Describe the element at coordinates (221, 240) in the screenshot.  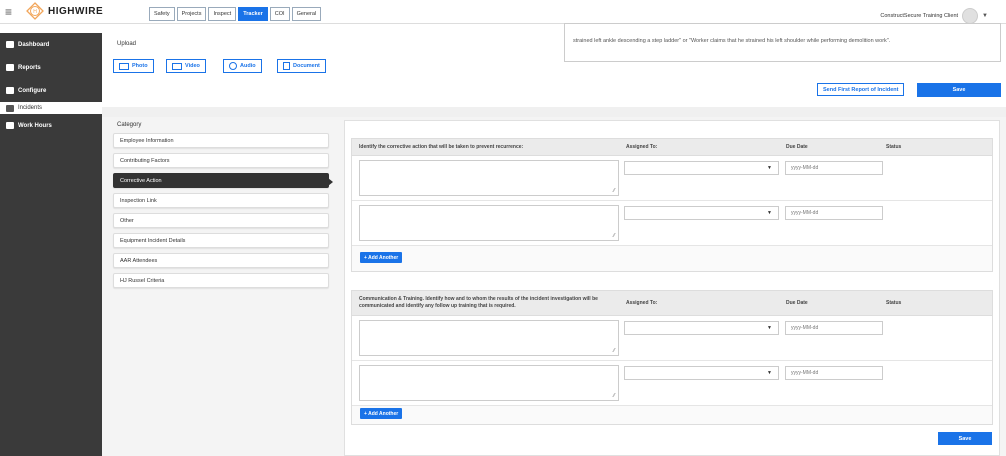
I see `category-equipment-incident-details: Equipment Incident Details` at that location.